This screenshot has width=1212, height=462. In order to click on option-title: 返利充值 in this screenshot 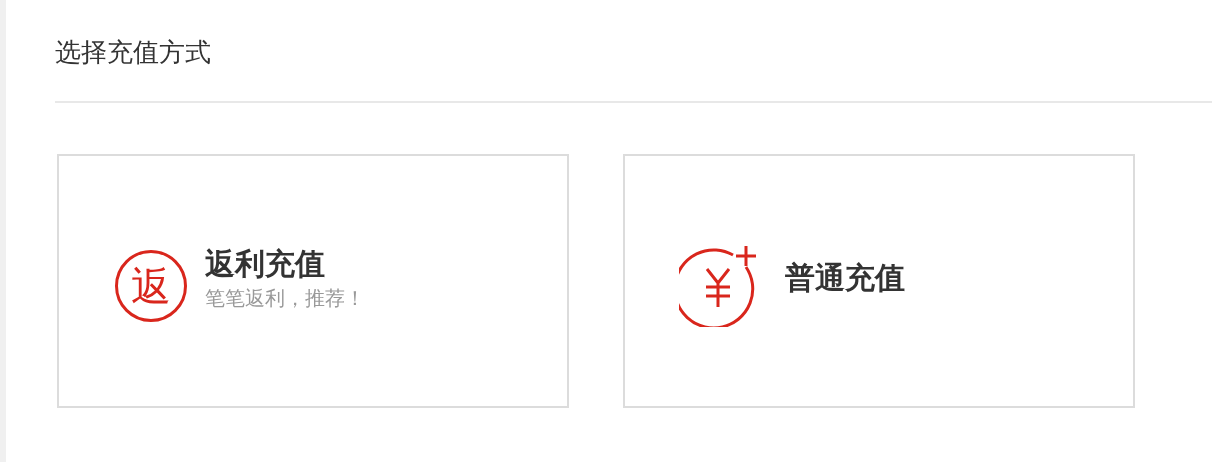, I will do `click(265, 264)`.